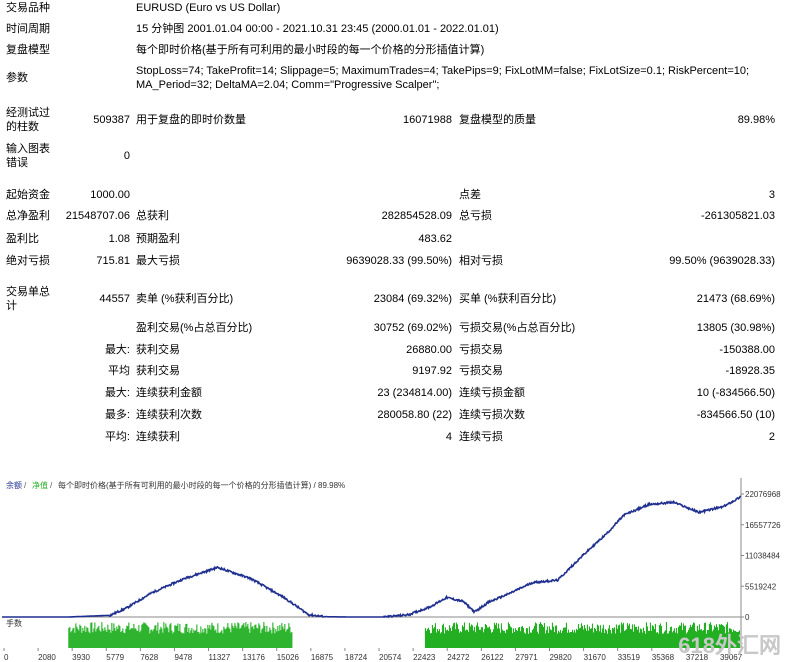 The image size is (785, 662). Describe the element at coordinates (169, 415) in the screenshot. I see `max-cons-profit-label: 连续获利次数` at that location.